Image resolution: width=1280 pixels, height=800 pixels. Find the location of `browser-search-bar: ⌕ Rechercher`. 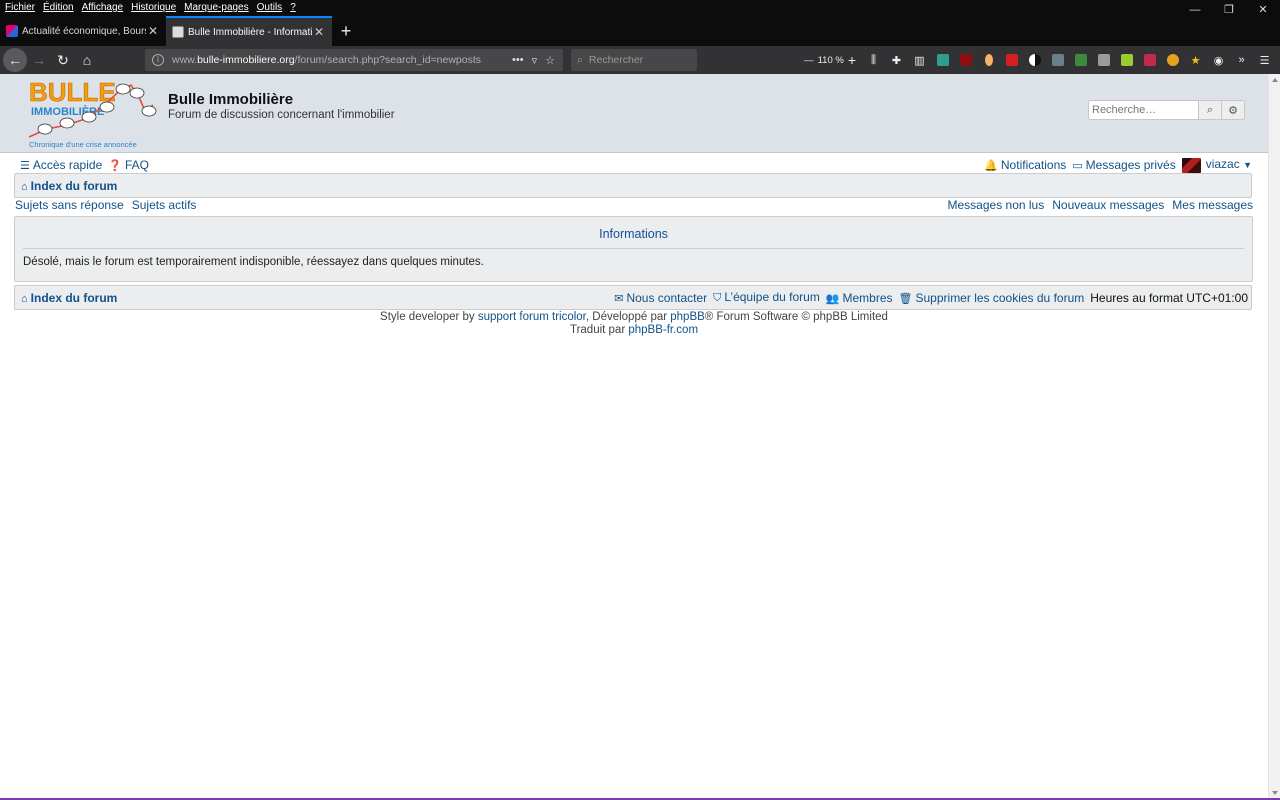

browser-search-bar: ⌕ Rechercher is located at coordinates (634, 60).